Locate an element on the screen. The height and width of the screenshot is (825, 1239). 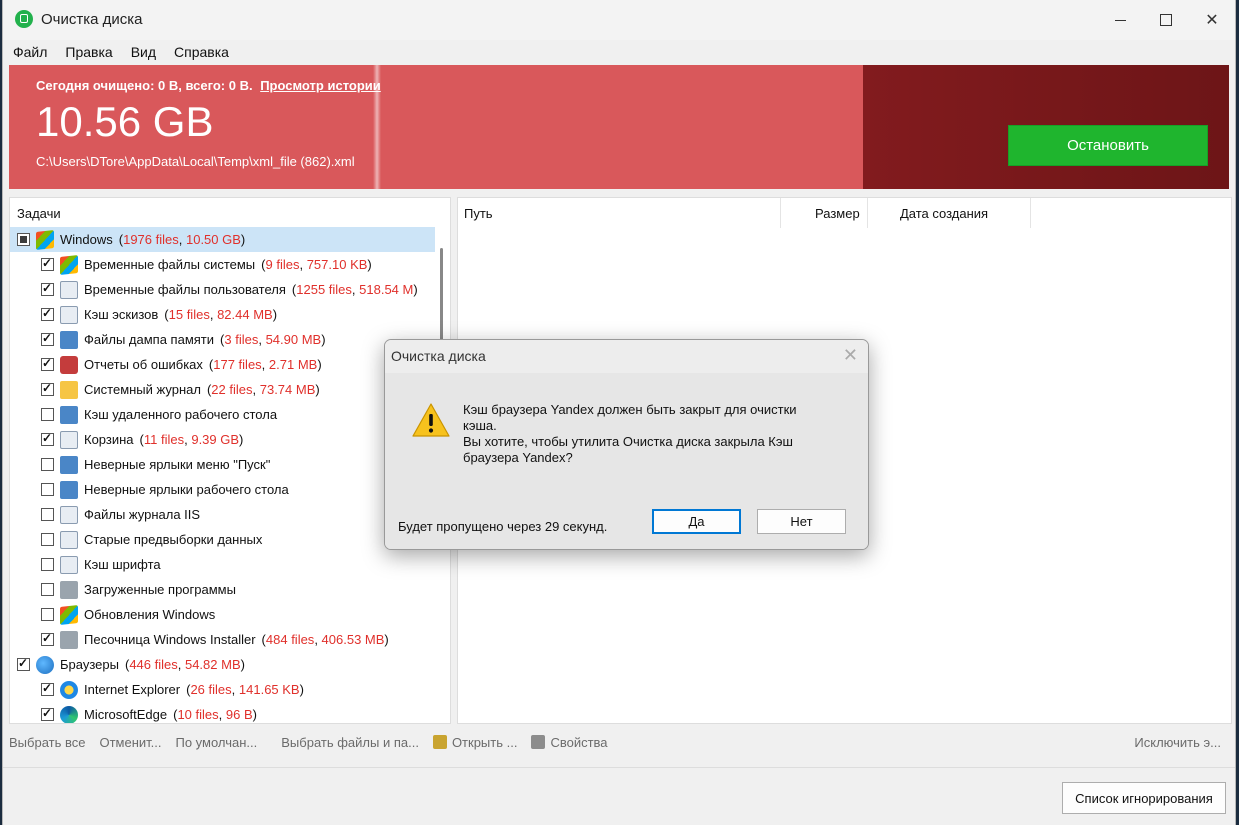
dialog-close-icon: ✕ is located at coordinates (850, 355).